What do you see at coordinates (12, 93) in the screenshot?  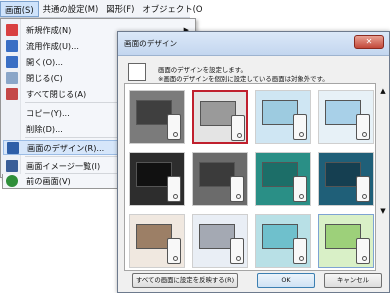 I see `close-all-icon` at bounding box center [12, 93].